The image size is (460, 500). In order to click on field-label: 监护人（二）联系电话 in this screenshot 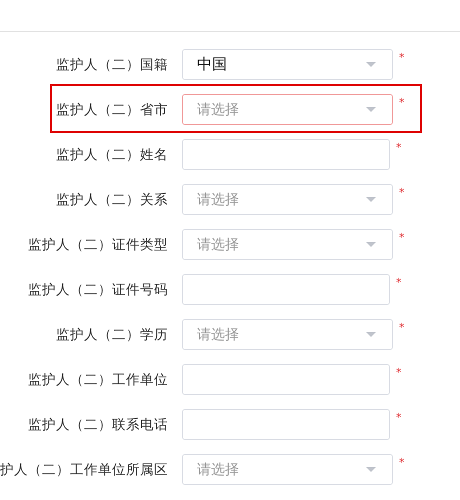, I will do `click(97, 425)`.